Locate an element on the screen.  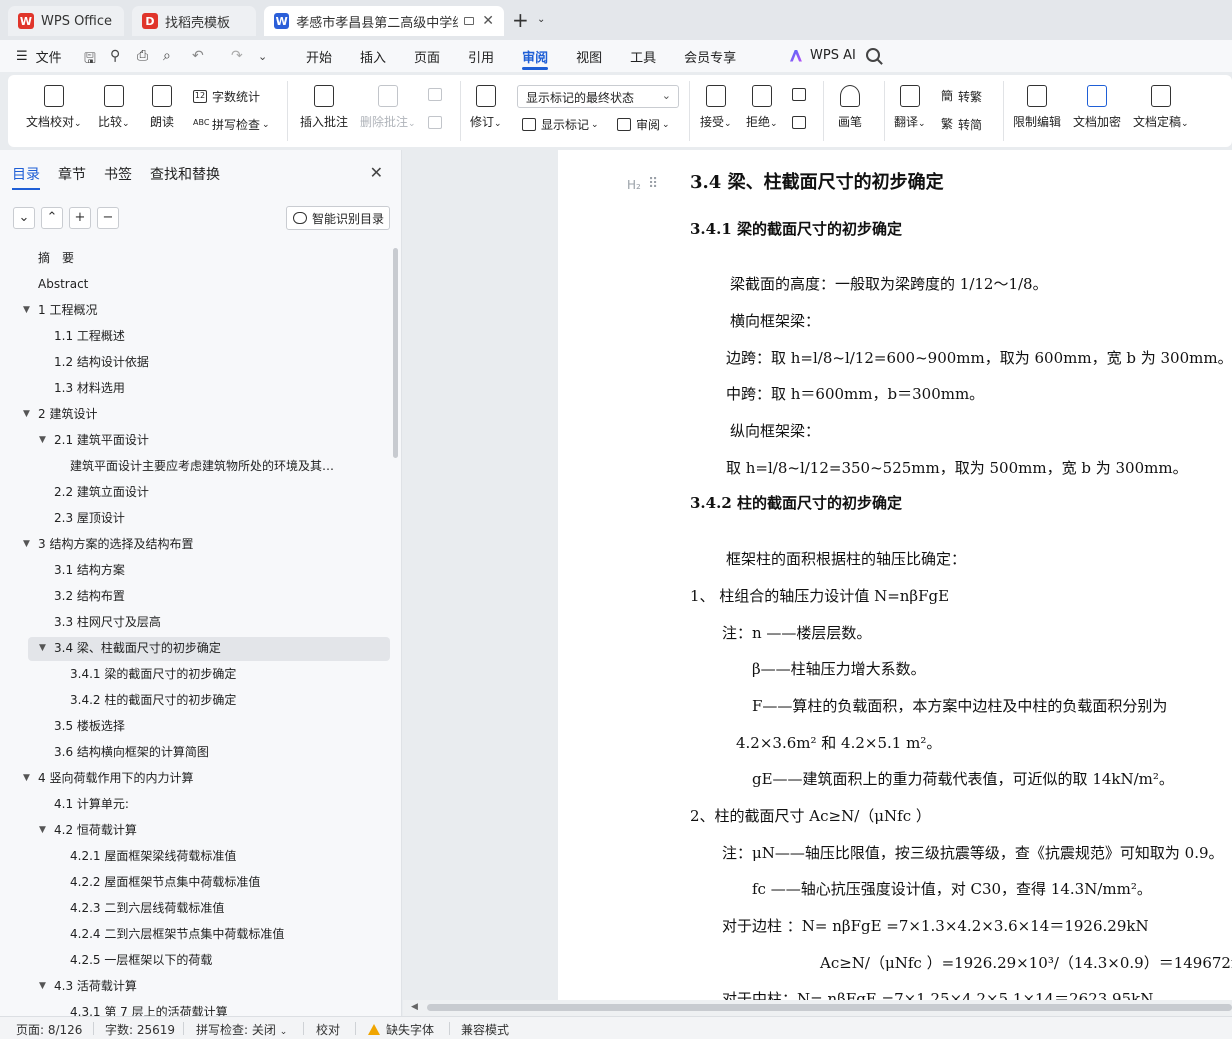
spell-check-button: ABC 拼写检查 ⌄ is located at coordinates (231, 124).